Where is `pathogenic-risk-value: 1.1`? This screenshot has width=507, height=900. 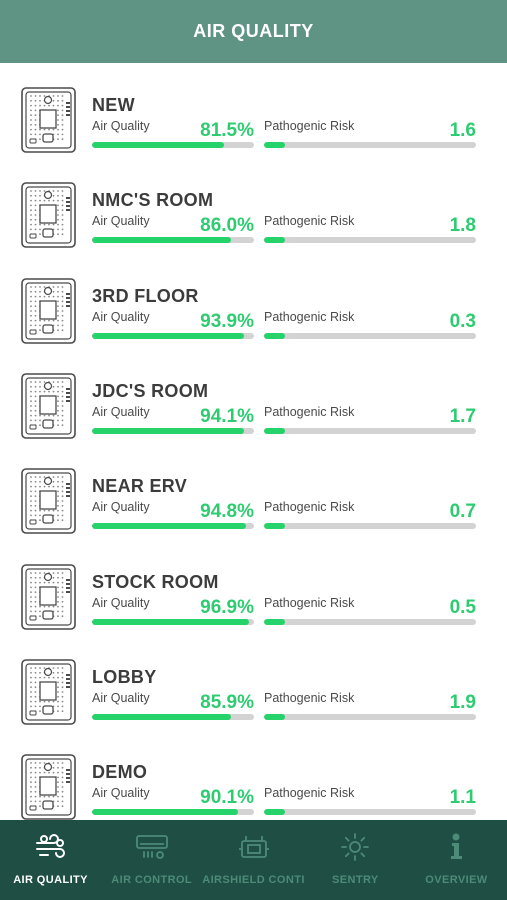
pathogenic-risk-value: 1.1 is located at coordinates (462, 798).